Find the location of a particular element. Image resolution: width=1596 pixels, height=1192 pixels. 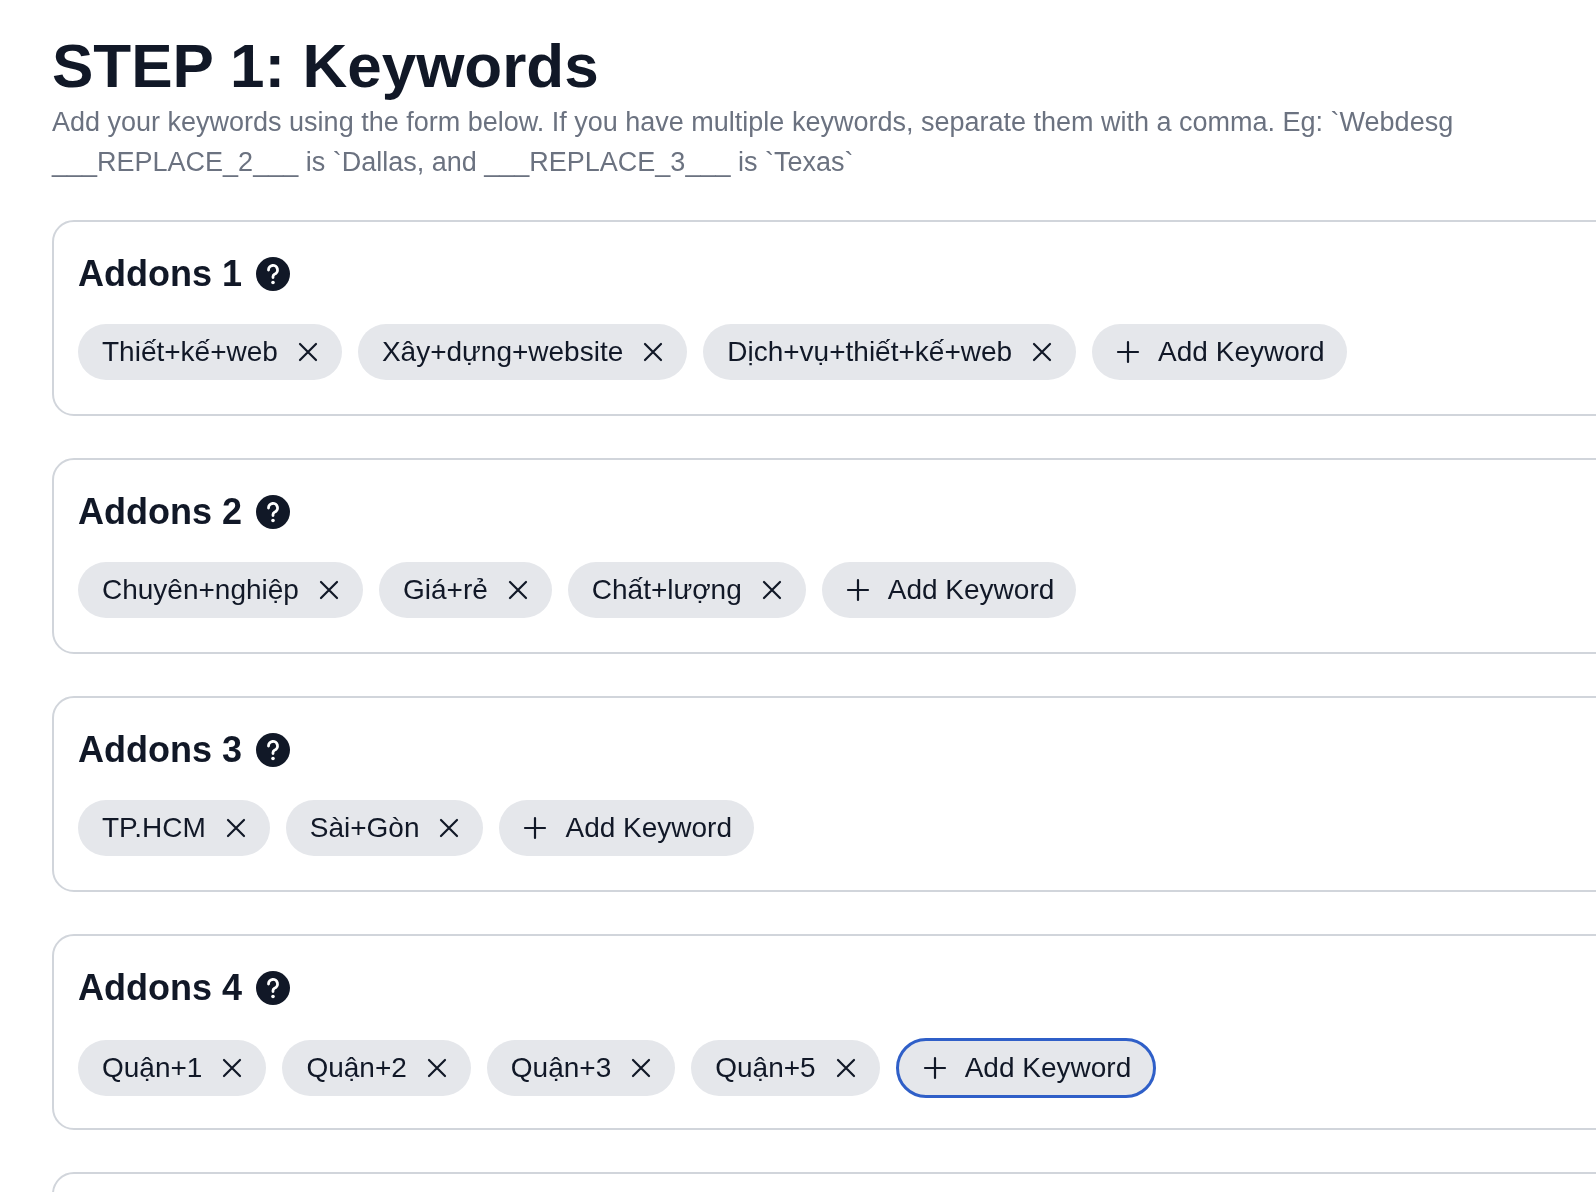

keyword-label: Giá+rẻ is located at coordinates (445, 590).